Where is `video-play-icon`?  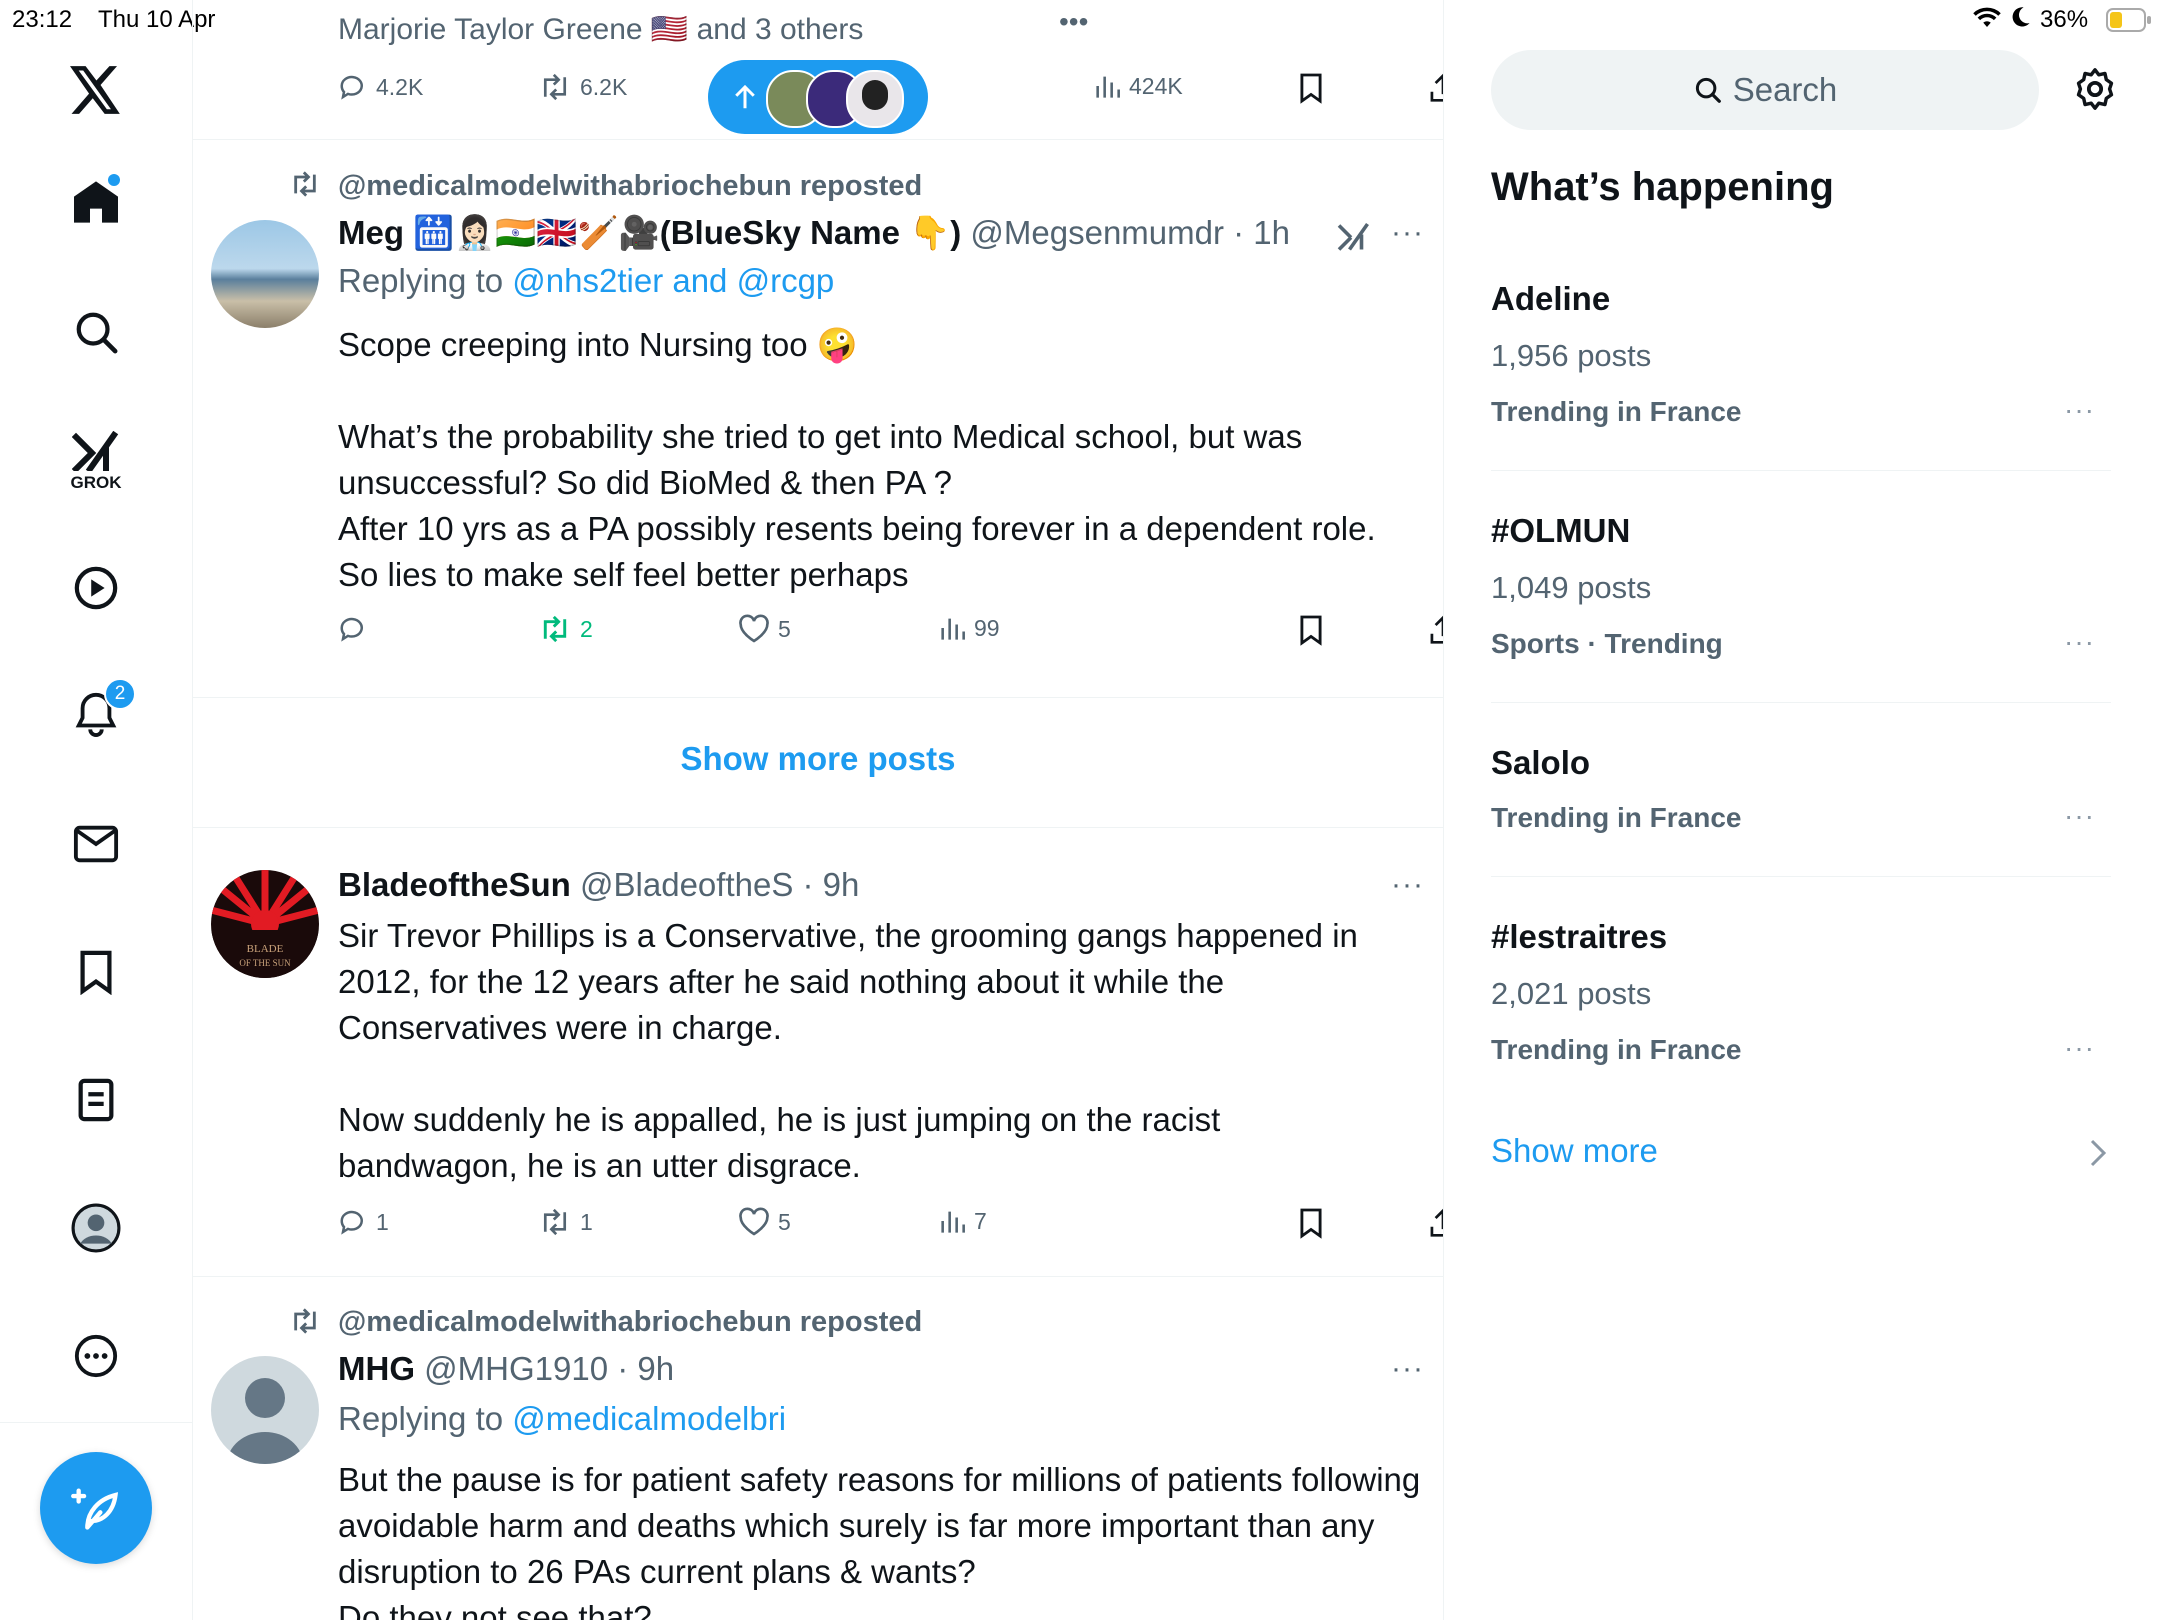
video-play-icon is located at coordinates (96, 588).